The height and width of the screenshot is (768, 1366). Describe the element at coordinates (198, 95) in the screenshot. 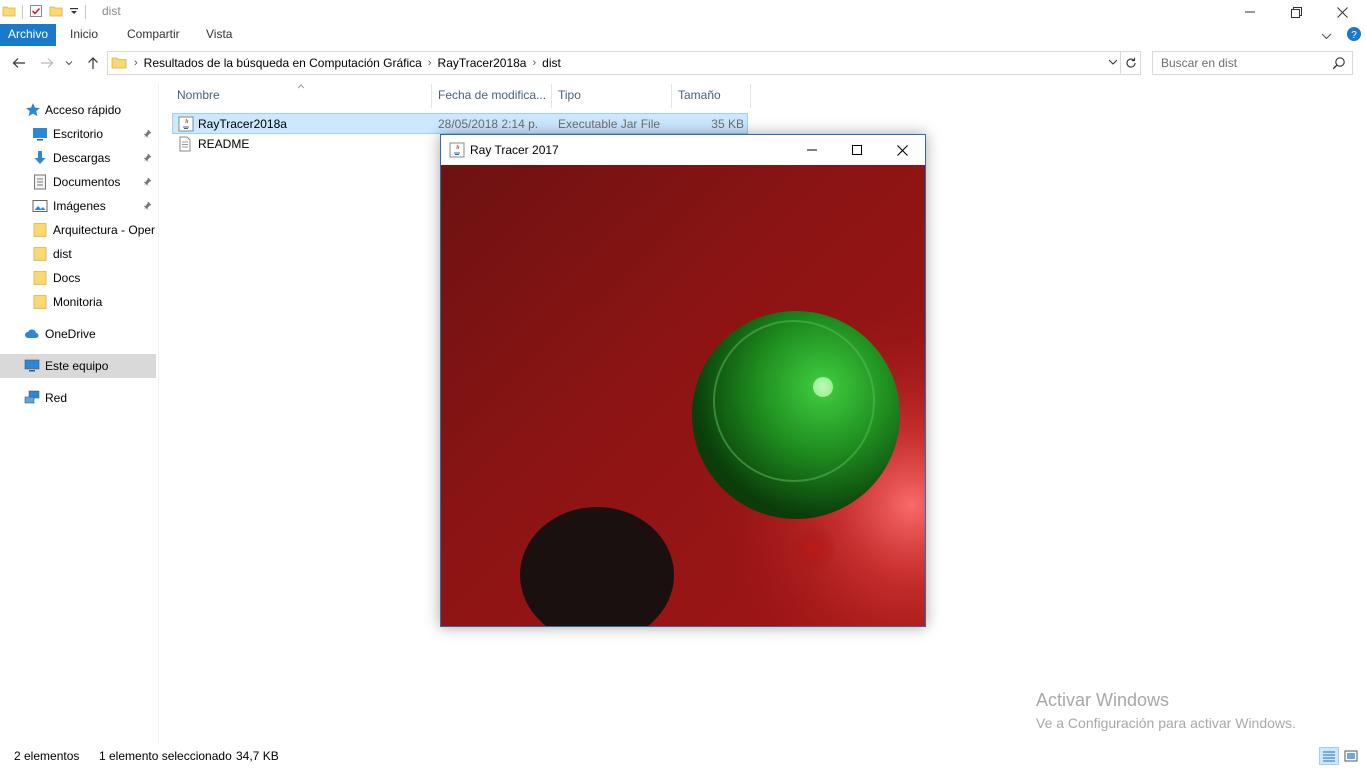

I see `column-header-nombre: Nombre` at that location.